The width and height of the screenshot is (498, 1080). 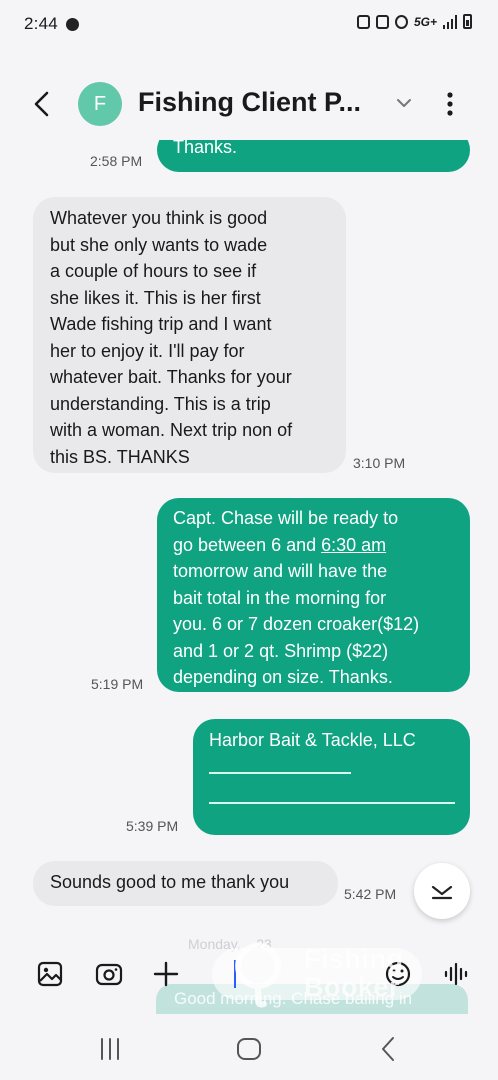 What do you see at coordinates (258, 975) in the screenshot?
I see `watermark-logo-icon` at bounding box center [258, 975].